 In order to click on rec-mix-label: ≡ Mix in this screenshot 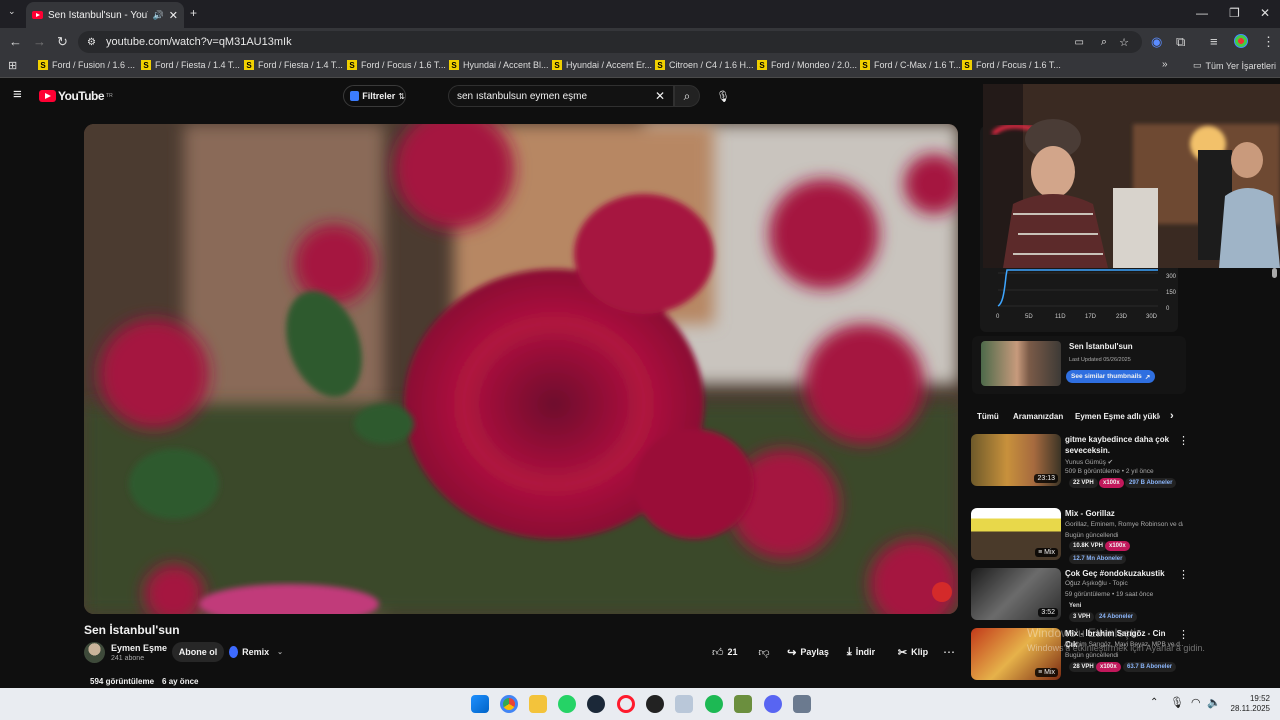, I will do `click(1046, 552)`.